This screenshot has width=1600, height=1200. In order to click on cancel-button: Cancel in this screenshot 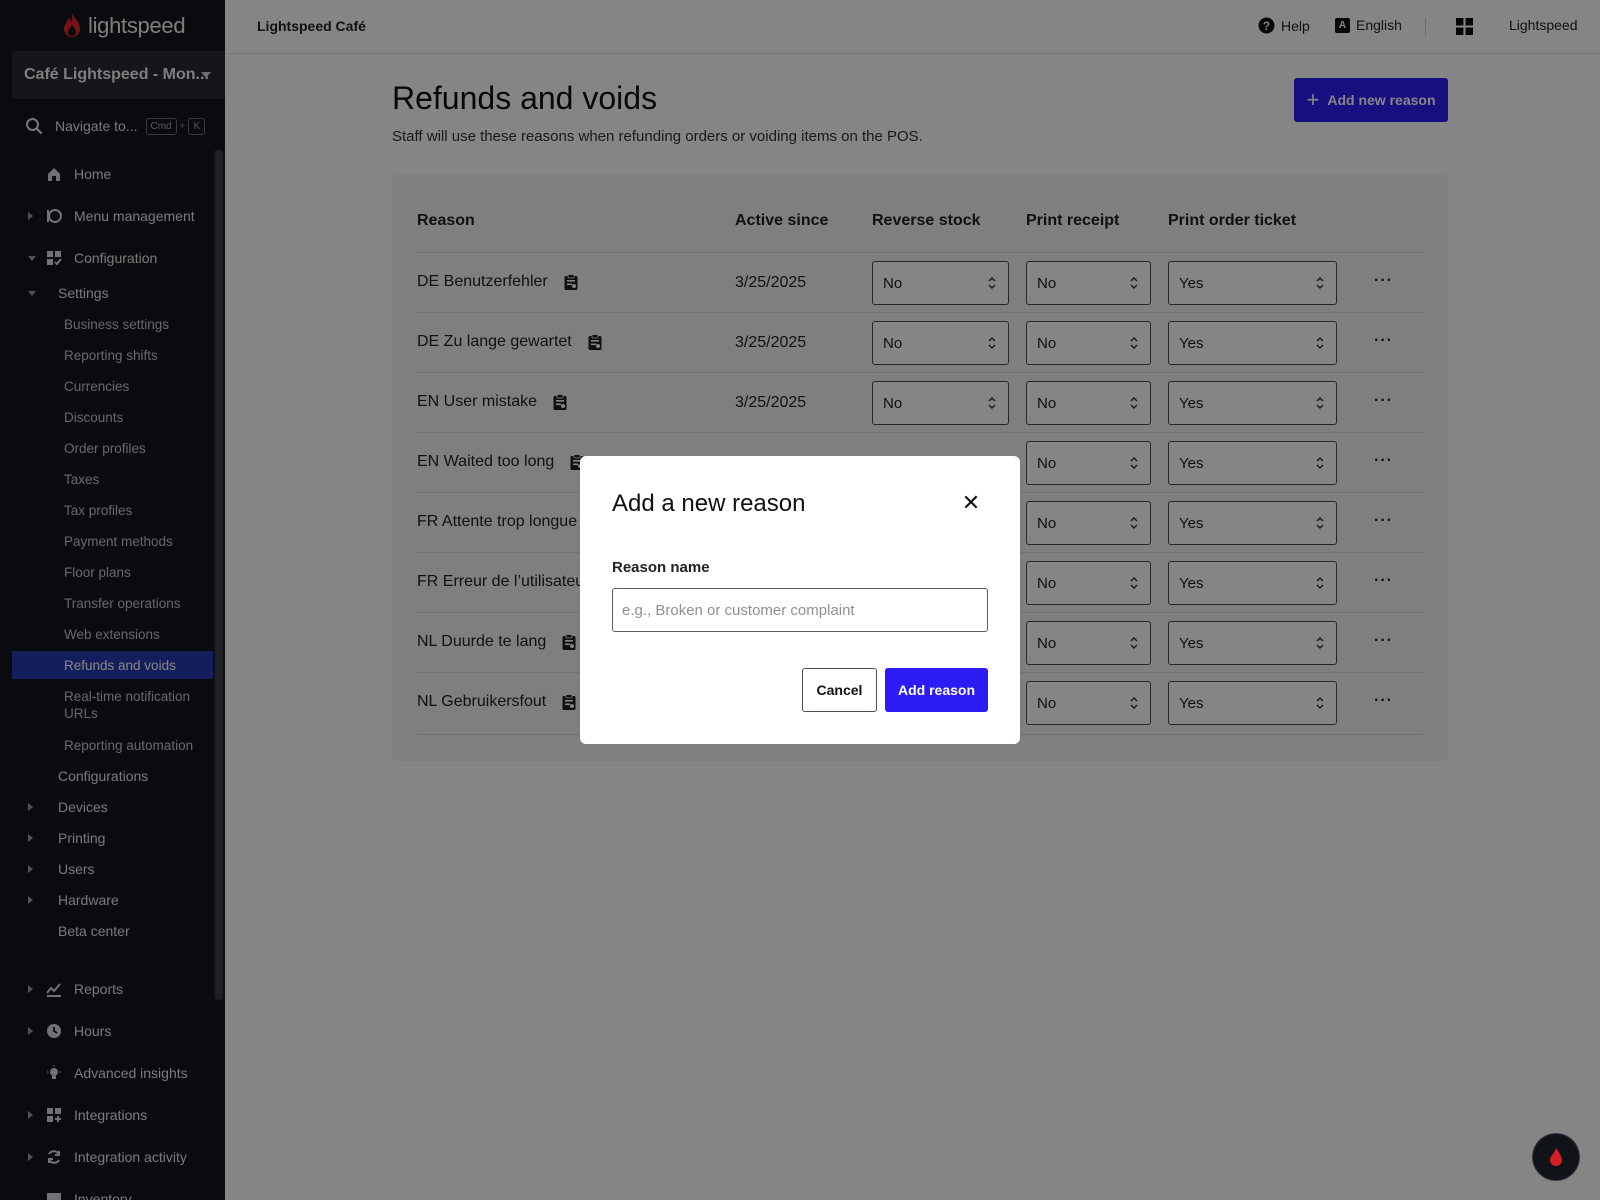, I will do `click(839, 690)`.